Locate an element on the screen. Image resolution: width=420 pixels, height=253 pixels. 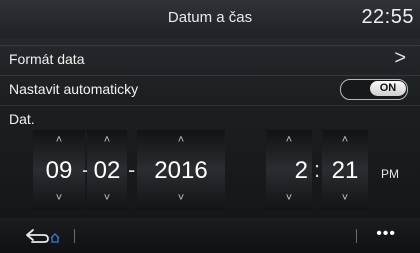
minute-value: 21 is located at coordinates (345, 170).